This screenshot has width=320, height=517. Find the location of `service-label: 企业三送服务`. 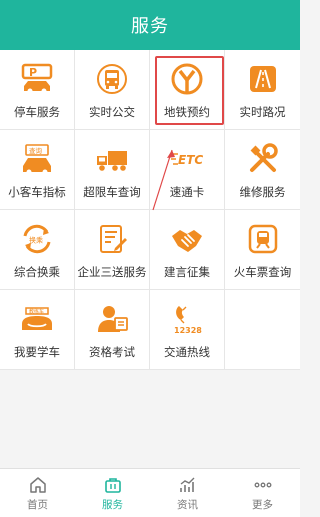

service-label: 企业三送服务 is located at coordinates (112, 272).